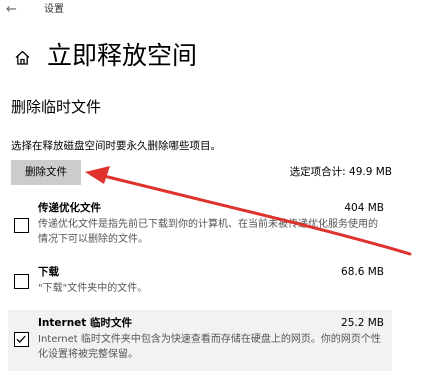 The height and width of the screenshot is (371, 432). Describe the element at coordinates (85, 323) in the screenshot. I see `item-name: Internet 临时文件` at that location.